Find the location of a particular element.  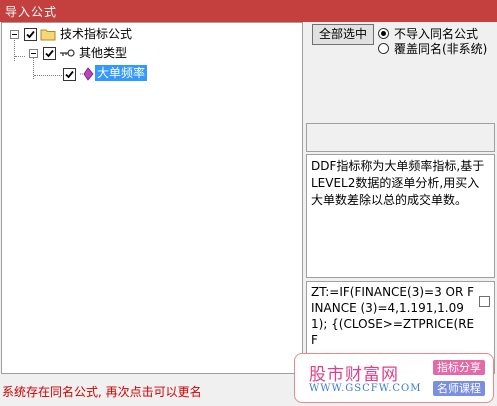

title-bar: 导入公式 is located at coordinates (248, 11).